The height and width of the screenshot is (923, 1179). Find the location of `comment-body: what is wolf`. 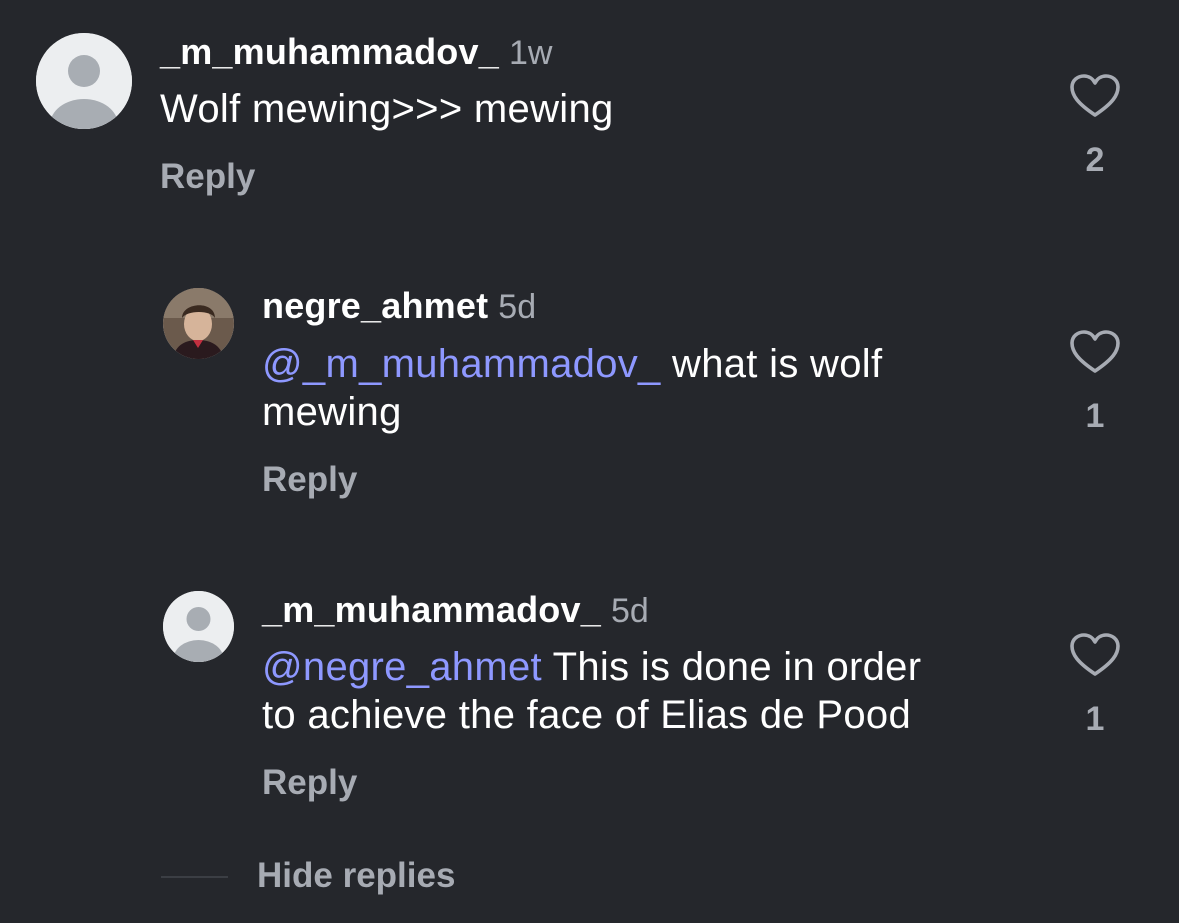

comment-body: what is wolf is located at coordinates (771, 364).